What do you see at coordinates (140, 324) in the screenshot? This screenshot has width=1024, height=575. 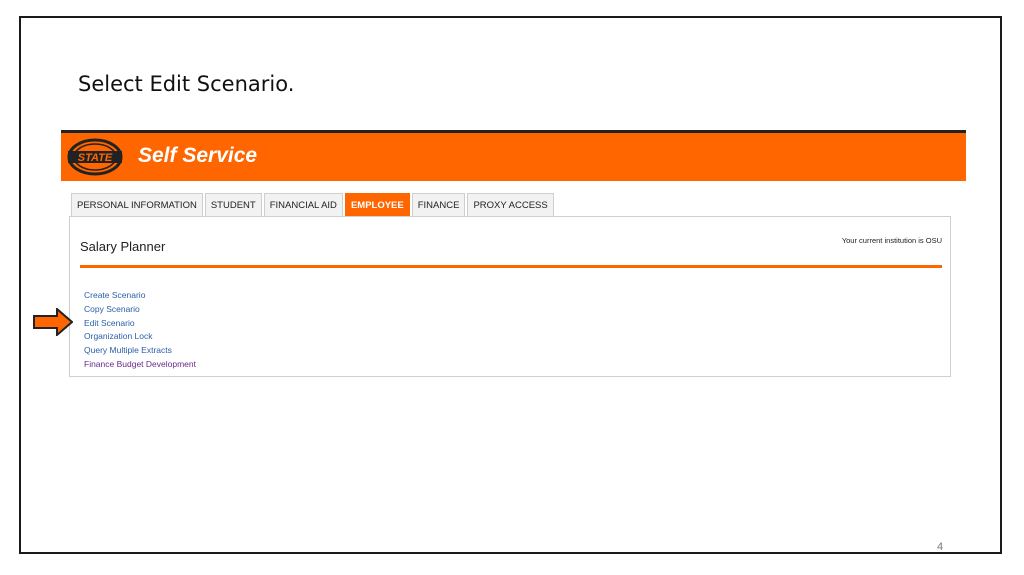 I see `edit-scenario-link: Edit Scenario` at bounding box center [140, 324].